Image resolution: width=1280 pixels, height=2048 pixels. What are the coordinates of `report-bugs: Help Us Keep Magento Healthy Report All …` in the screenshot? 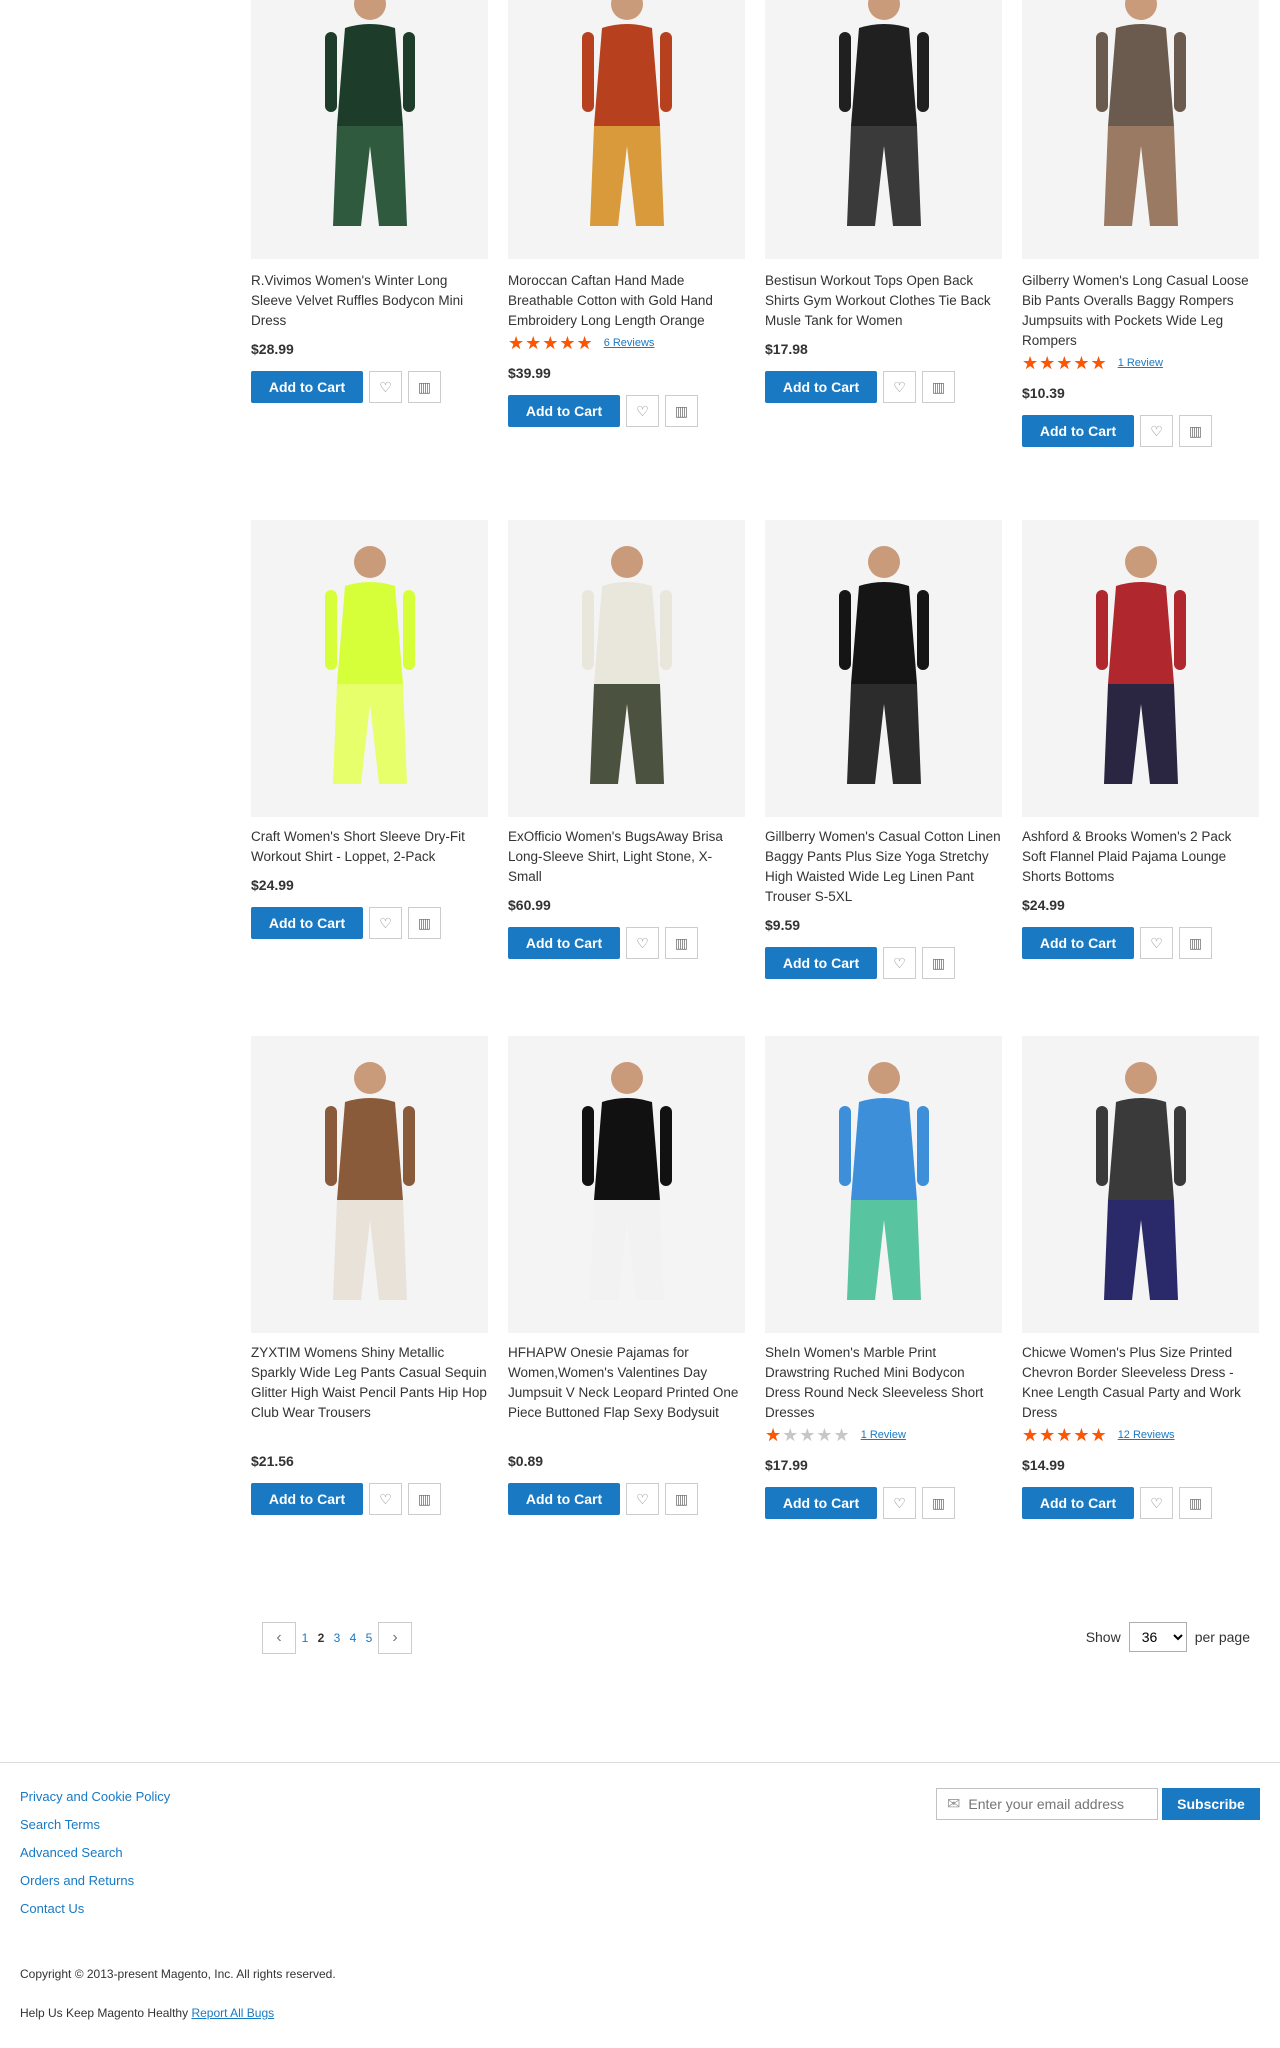 It's located at (147, 2013).